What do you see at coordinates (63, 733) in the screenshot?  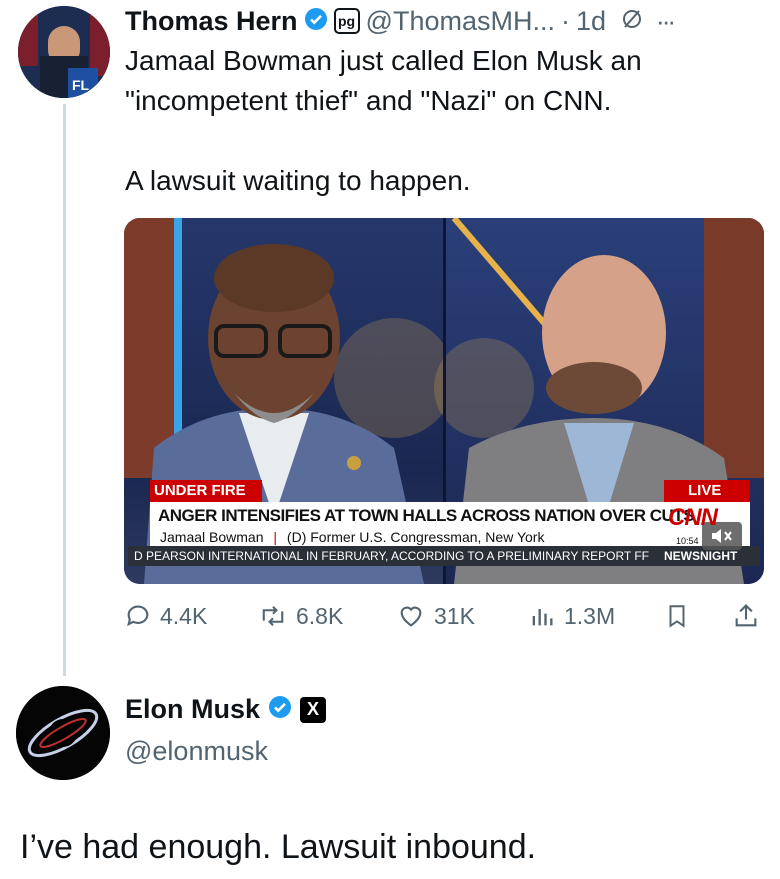 I see `reply-author-avatar` at bounding box center [63, 733].